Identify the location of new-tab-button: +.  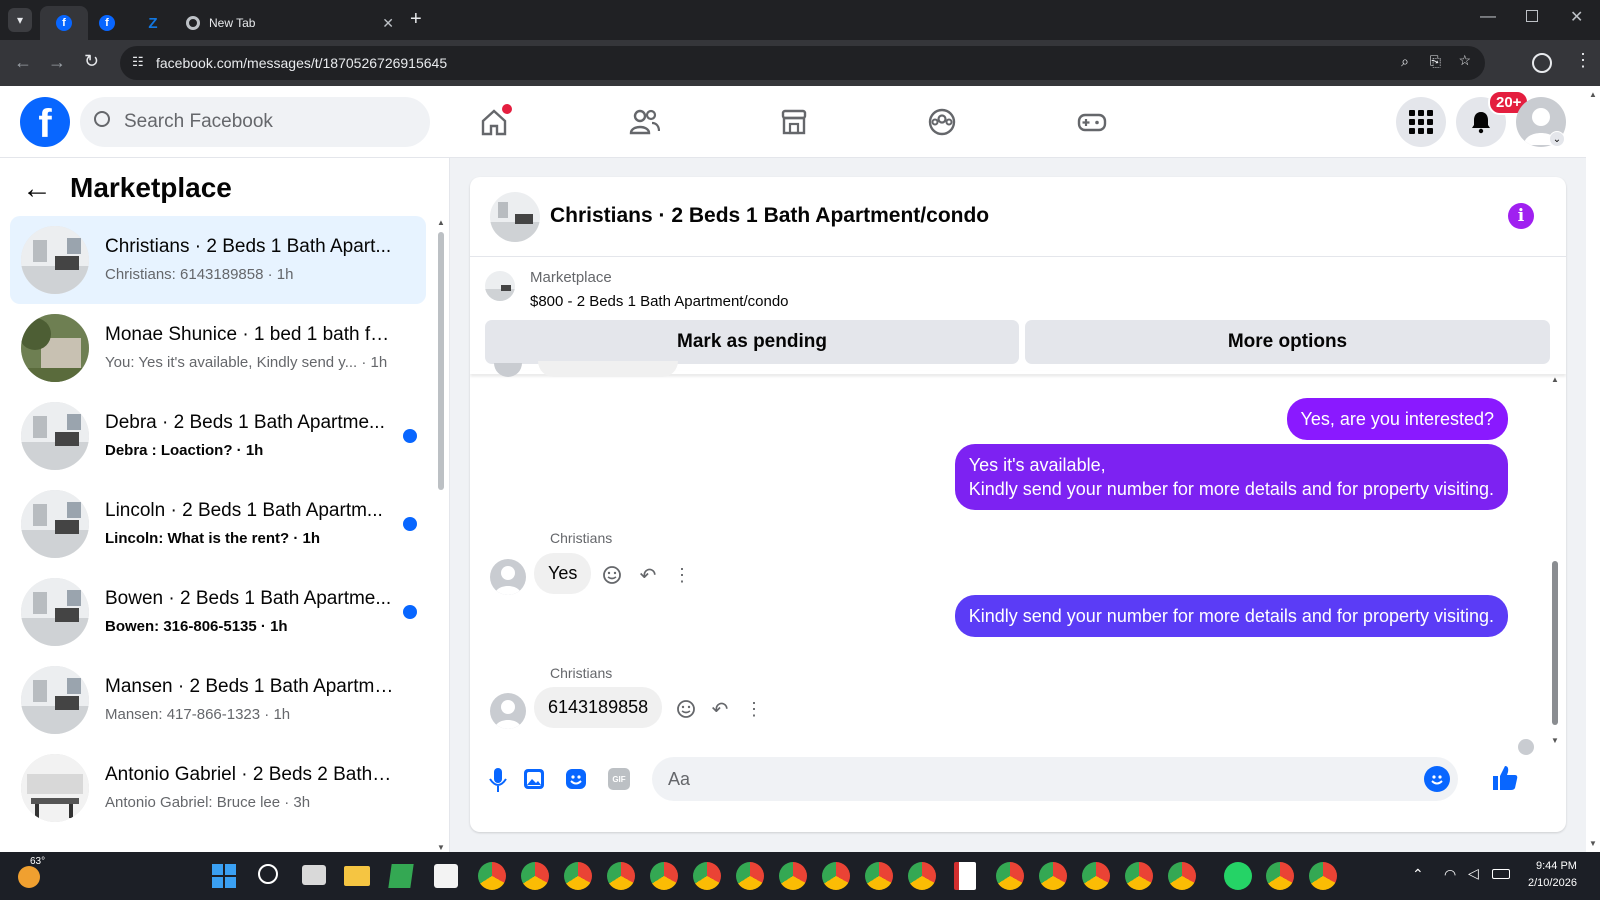
(416, 19).